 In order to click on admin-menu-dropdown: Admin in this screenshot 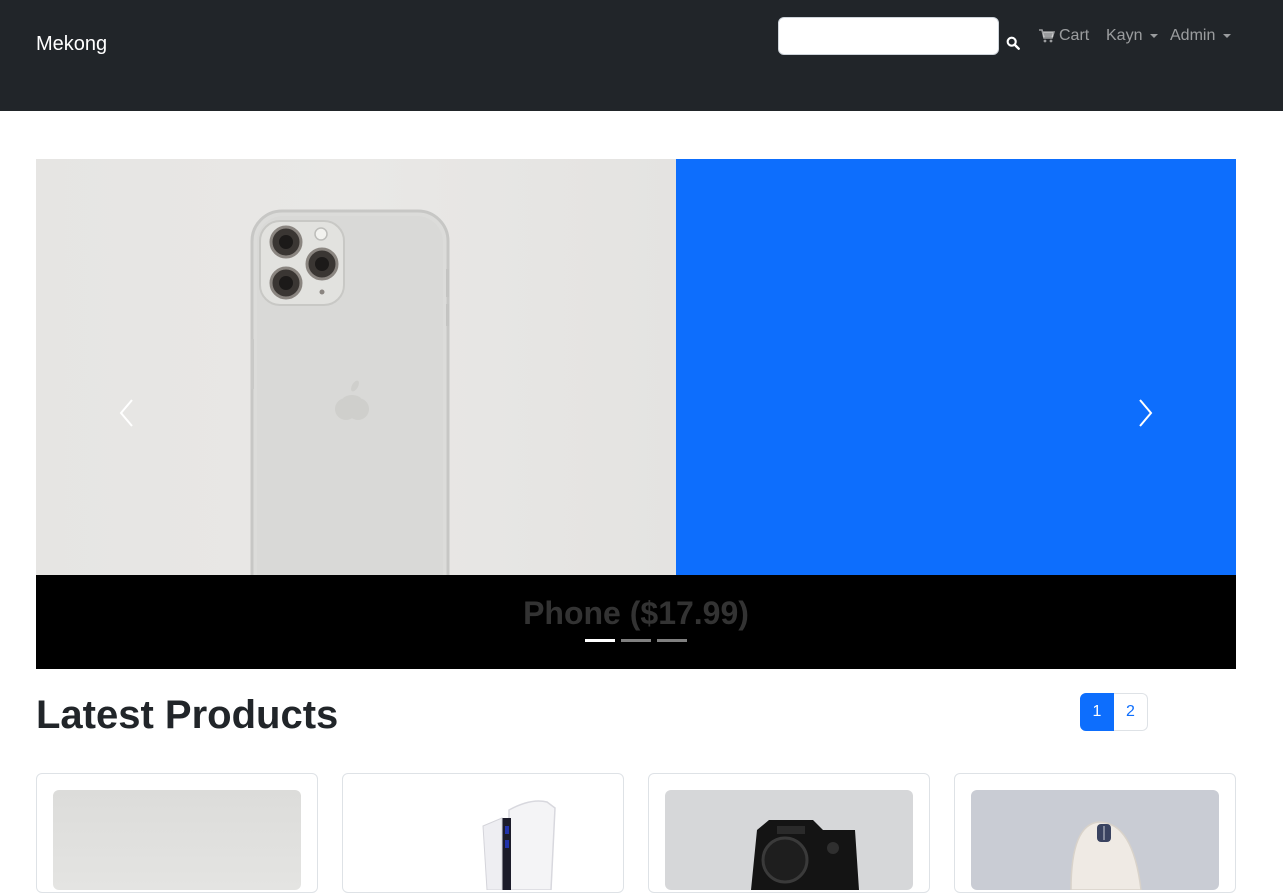, I will do `click(1201, 36)`.